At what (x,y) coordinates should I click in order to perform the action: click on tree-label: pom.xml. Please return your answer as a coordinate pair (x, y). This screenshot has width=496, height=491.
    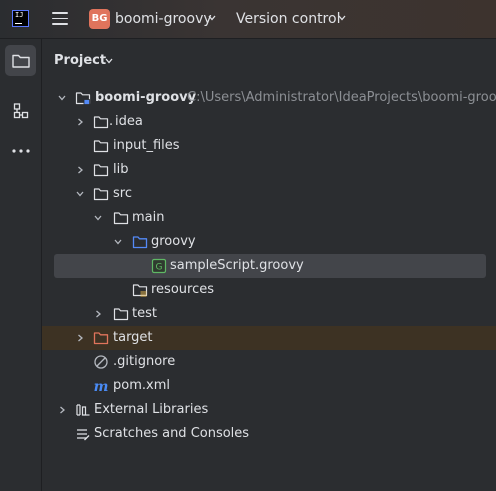
    Looking at the image, I should click on (141, 385).